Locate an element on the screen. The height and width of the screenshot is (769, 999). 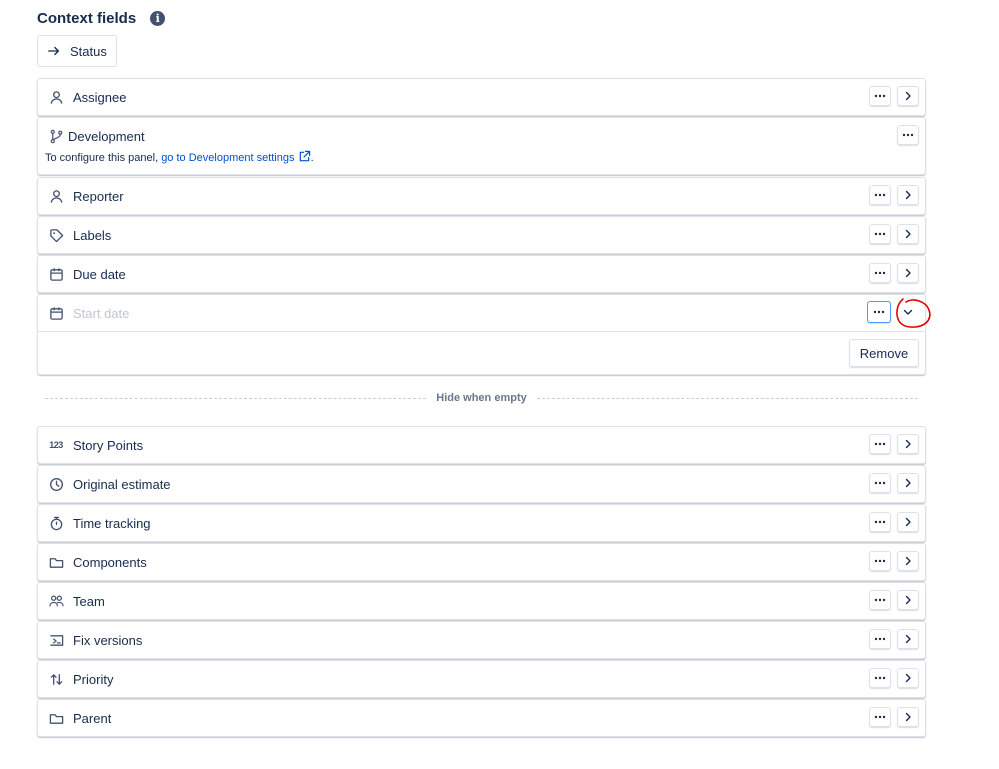
tag-icon is located at coordinates (56, 235).